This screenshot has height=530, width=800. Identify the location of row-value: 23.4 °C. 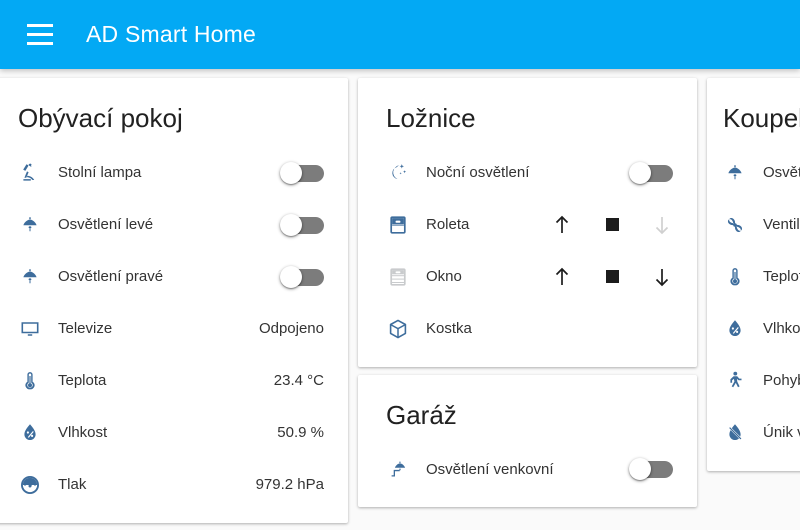
(298, 381).